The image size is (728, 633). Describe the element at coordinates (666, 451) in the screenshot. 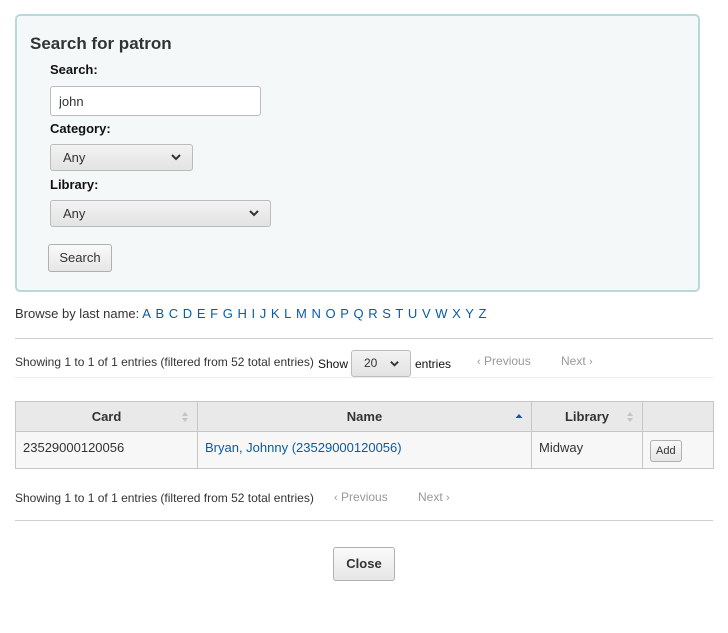

I see `add-patron-button: Add` at that location.